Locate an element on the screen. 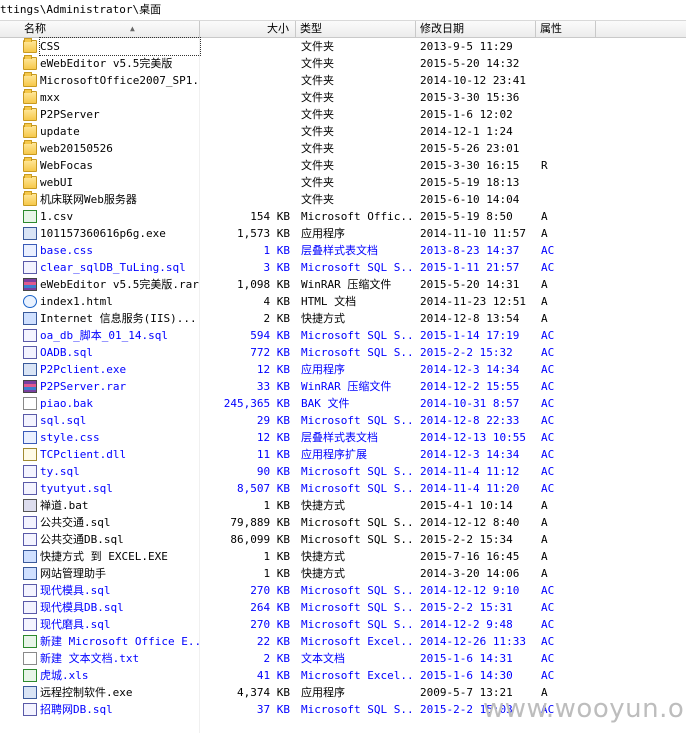 This screenshot has height=733, width=686. file-date: 2014-12-2 9:48 is located at coordinates (466, 624).